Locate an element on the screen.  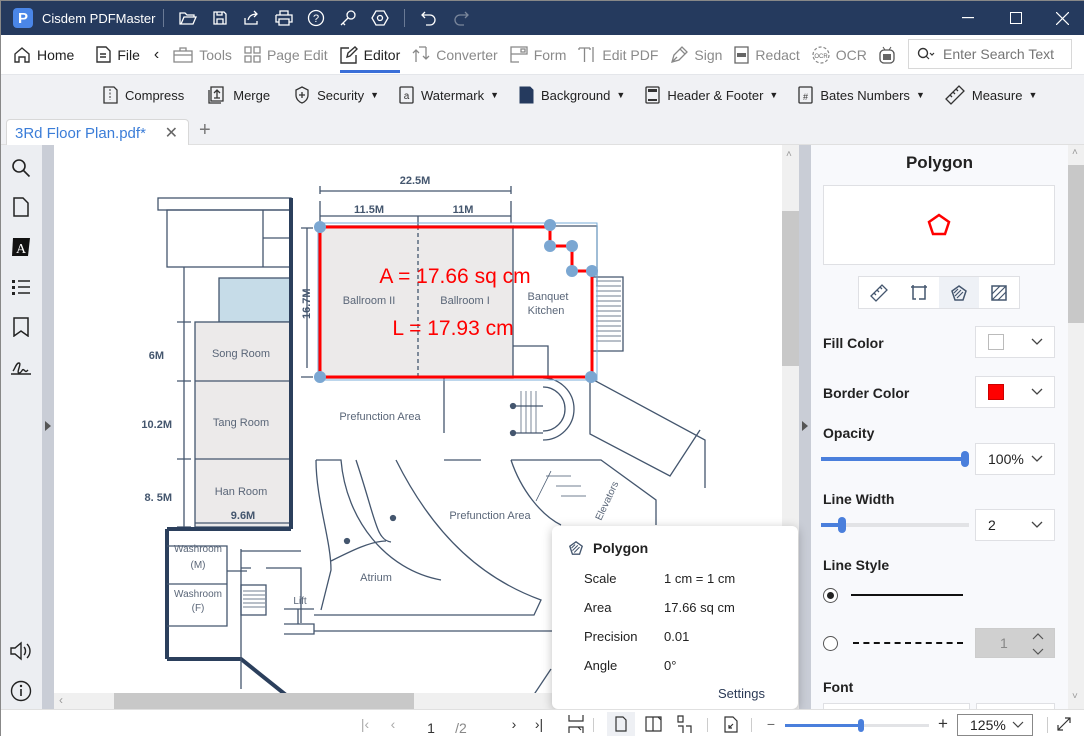
ai-assistant-button is located at coordinates (890, 55).